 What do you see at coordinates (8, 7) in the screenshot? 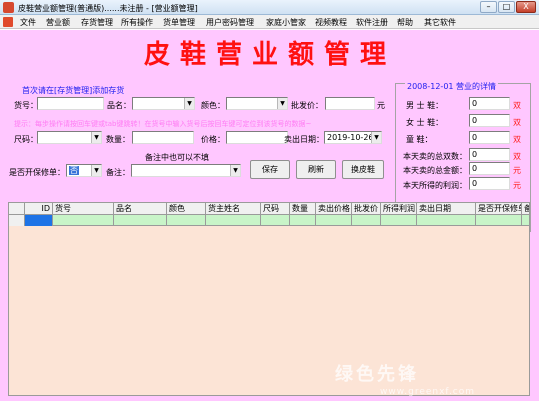
I see `app-icon` at bounding box center [8, 7].